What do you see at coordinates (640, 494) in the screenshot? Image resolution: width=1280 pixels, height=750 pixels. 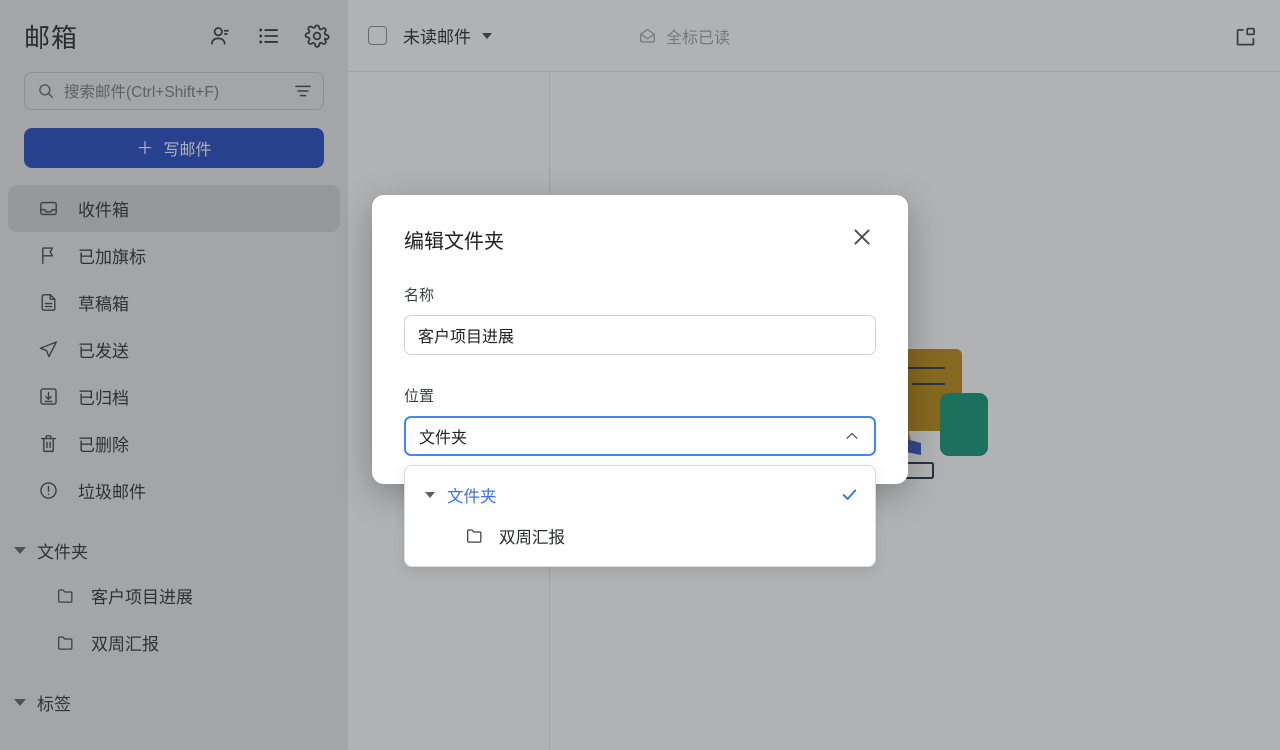 I see `dropdown-item-root-folder: 文件夹` at bounding box center [640, 494].